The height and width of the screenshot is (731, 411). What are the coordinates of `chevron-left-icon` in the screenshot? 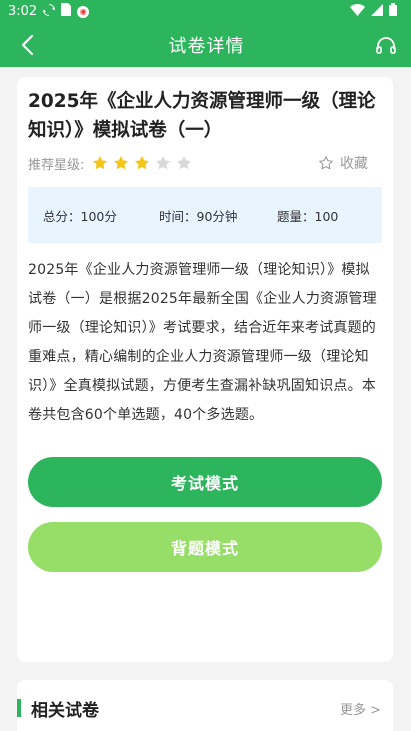 It's located at (27, 45).